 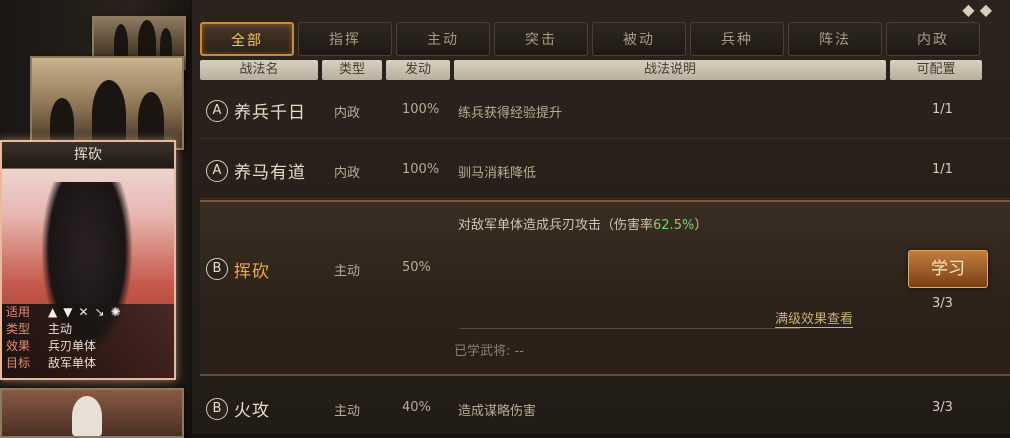 I want to click on tab-active: 主动, so click(x=443, y=39).